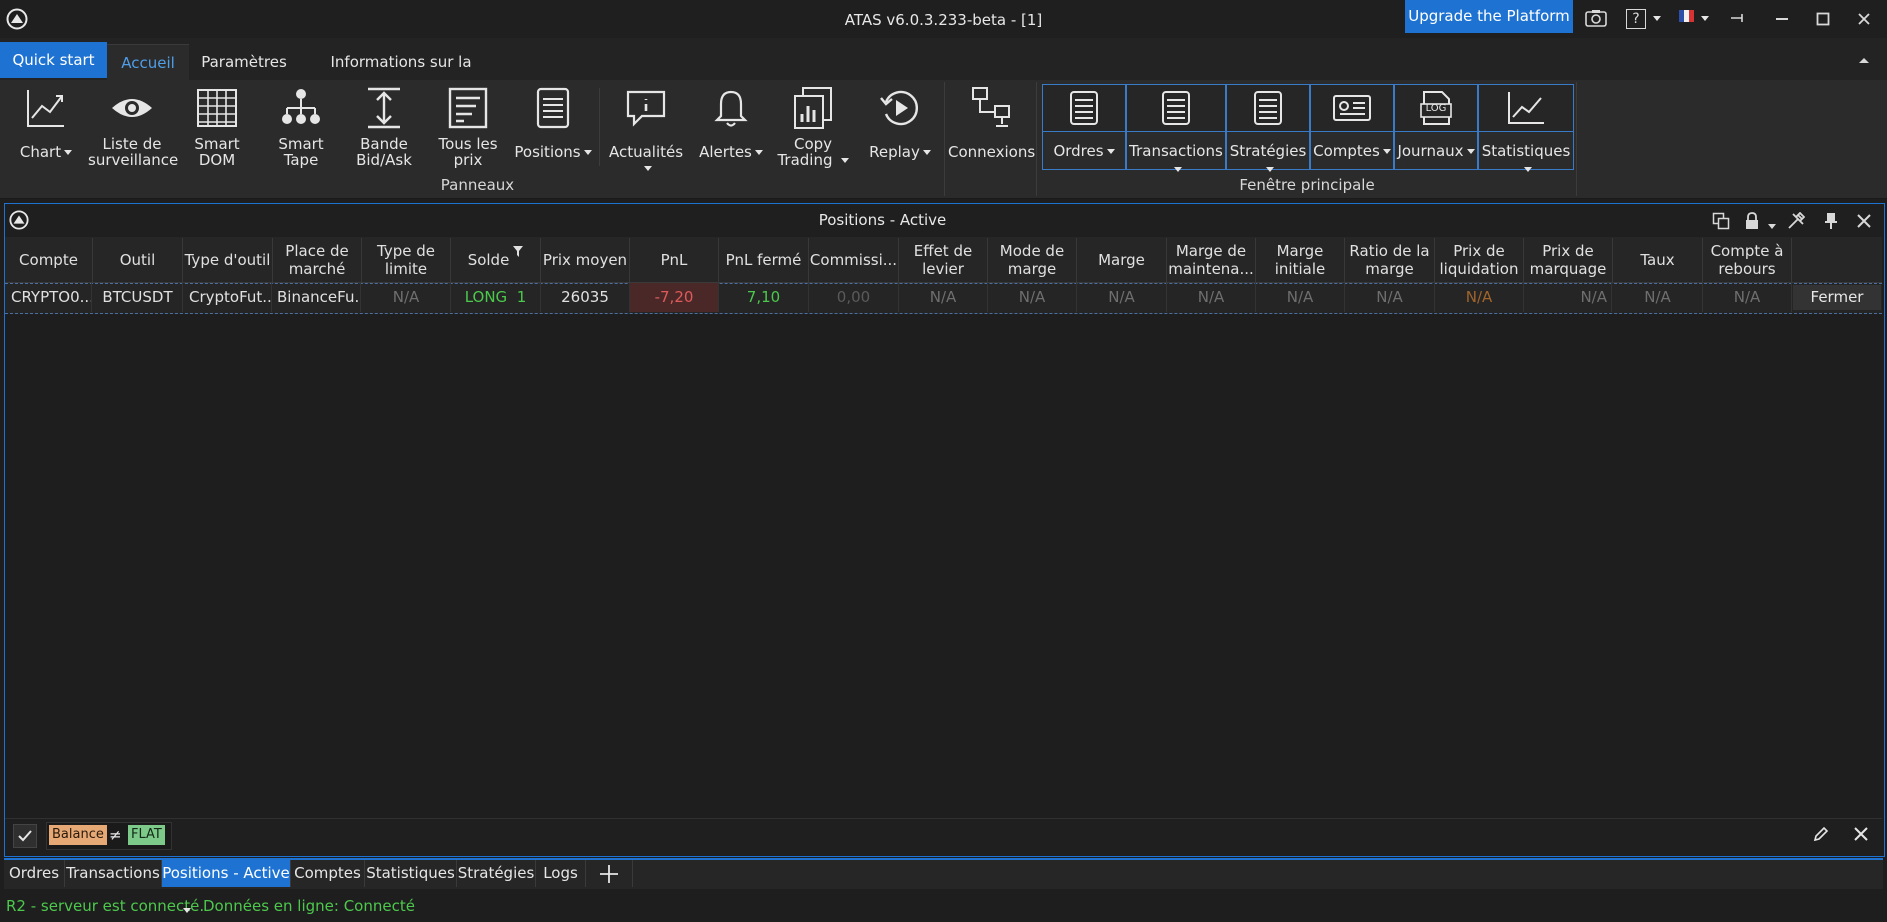  What do you see at coordinates (1390, 260) in the screenshot?
I see `column-header-margin-ratio: Ratio de la marge` at bounding box center [1390, 260].